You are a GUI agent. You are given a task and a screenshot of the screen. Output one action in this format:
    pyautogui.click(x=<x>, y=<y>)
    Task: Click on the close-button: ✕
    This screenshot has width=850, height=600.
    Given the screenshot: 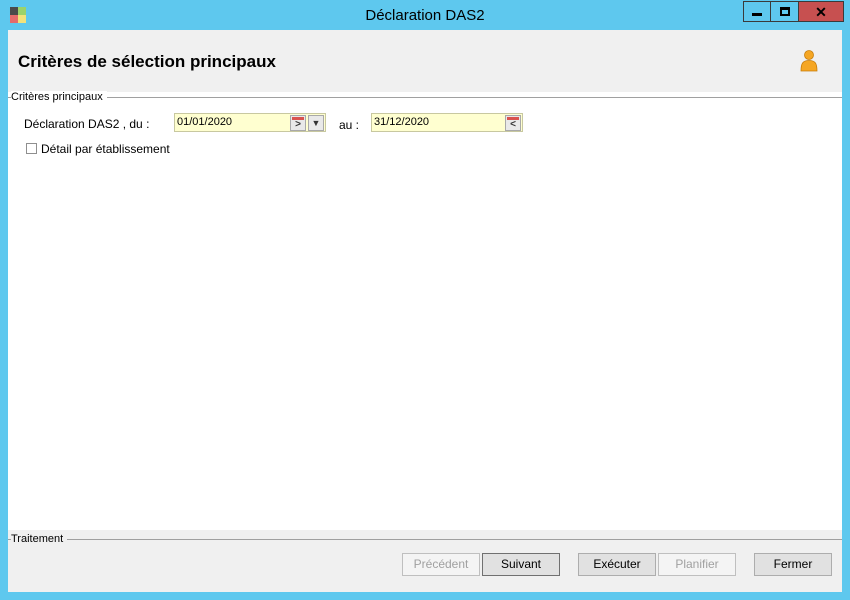 What is the action you would take?
    pyautogui.click(x=821, y=11)
    